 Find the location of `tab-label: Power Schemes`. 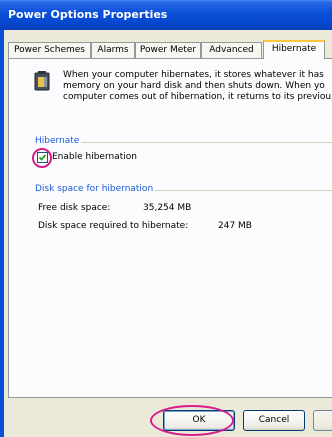

tab-label: Power Schemes is located at coordinates (49, 50).